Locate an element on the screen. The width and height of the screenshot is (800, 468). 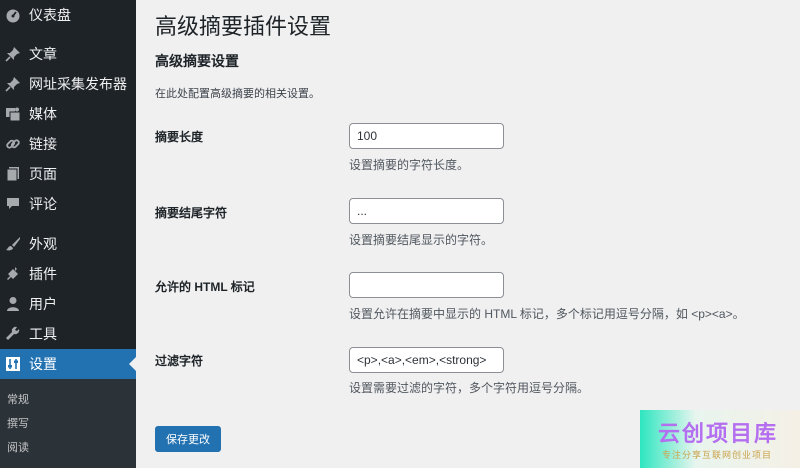
wrench-icon is located at coordinates (13, 334).